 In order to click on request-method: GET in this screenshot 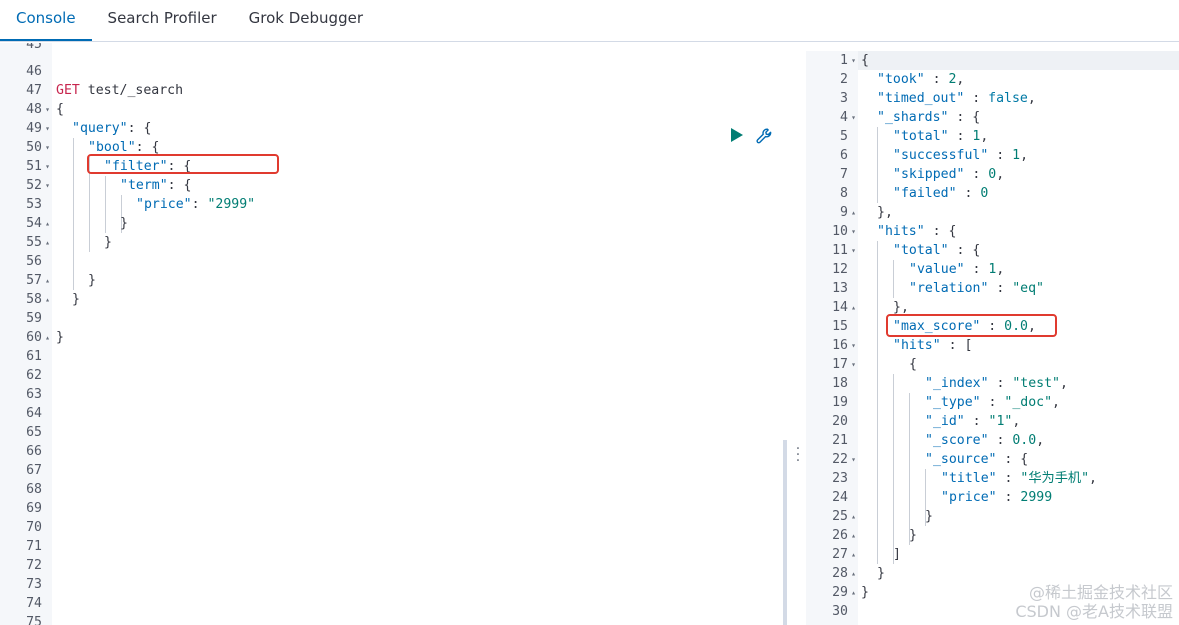, I will do `click(68, 90)`.